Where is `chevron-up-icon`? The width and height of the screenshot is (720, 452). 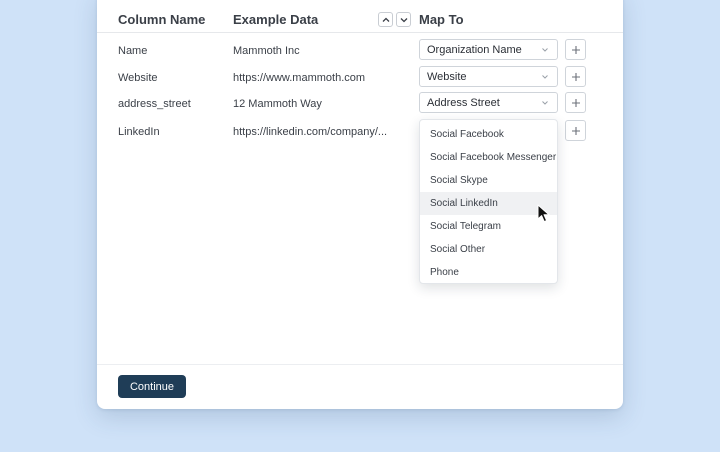
chevron-up-icon is located at coordinates (385, 19).